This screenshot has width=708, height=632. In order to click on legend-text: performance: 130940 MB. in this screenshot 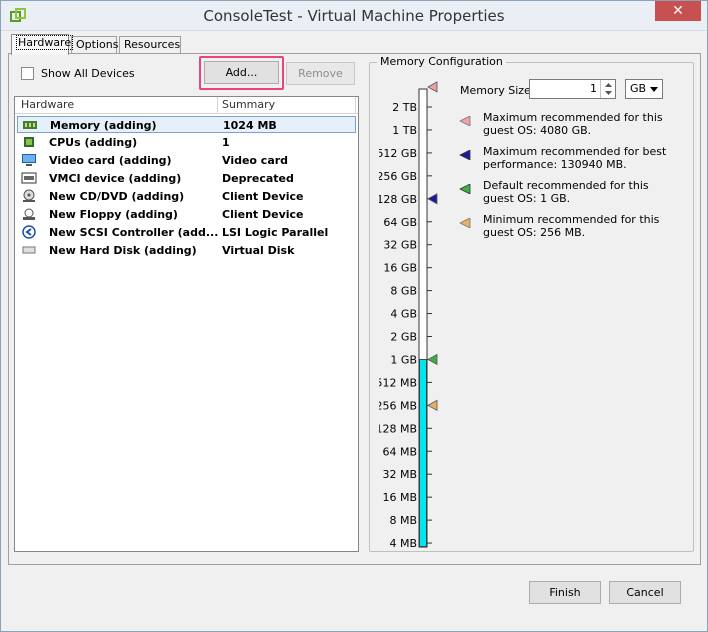, I will do `click(555, 164)`.